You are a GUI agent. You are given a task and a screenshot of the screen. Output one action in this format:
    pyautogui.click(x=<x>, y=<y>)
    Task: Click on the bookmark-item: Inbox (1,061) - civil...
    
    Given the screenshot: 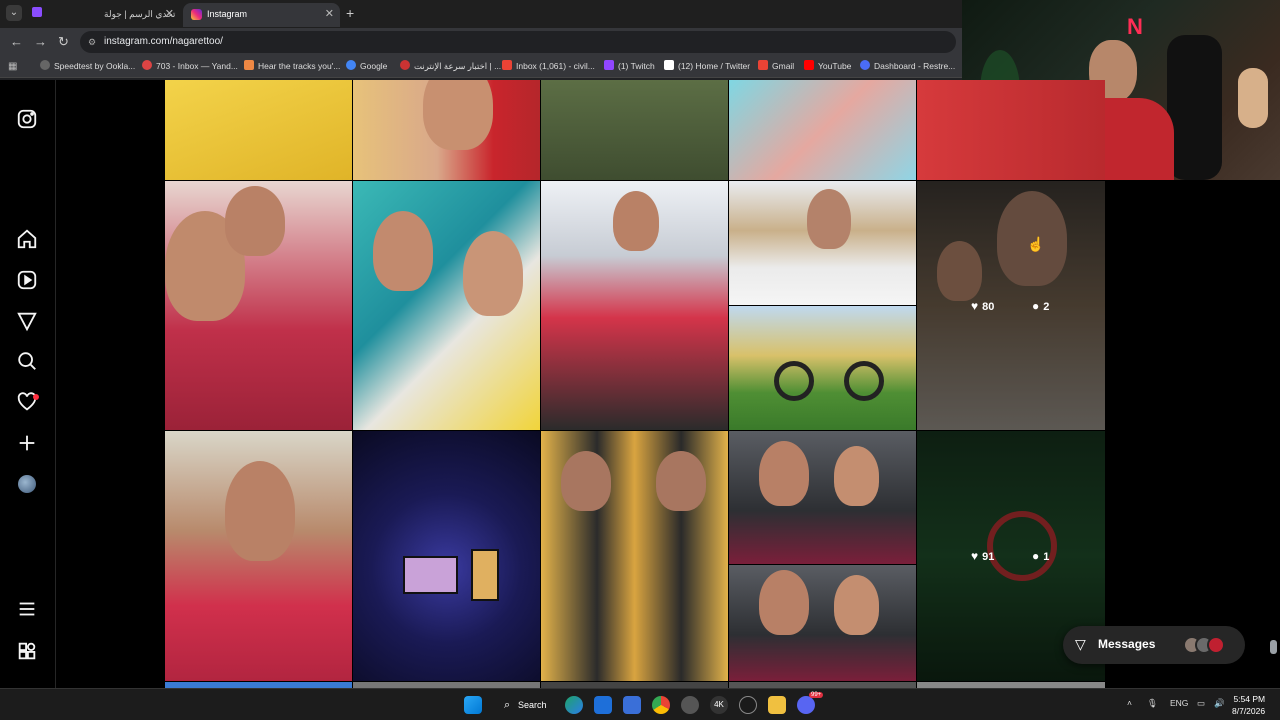 What is the action you would take?
    pyautogui.click(x=548, y=65)
    